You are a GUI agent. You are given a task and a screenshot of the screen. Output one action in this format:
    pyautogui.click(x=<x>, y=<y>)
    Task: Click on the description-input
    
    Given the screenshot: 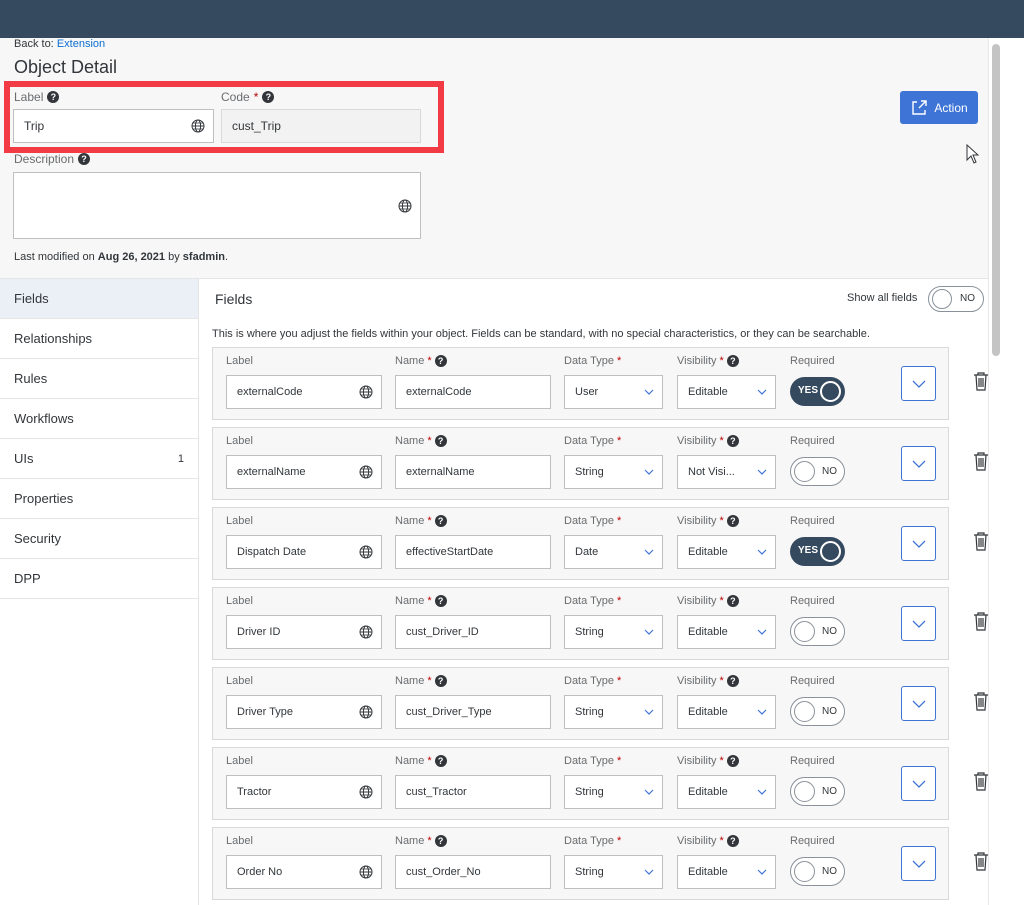 What is the action you would take?
    pyautogui.click(x=217, y=205)
    